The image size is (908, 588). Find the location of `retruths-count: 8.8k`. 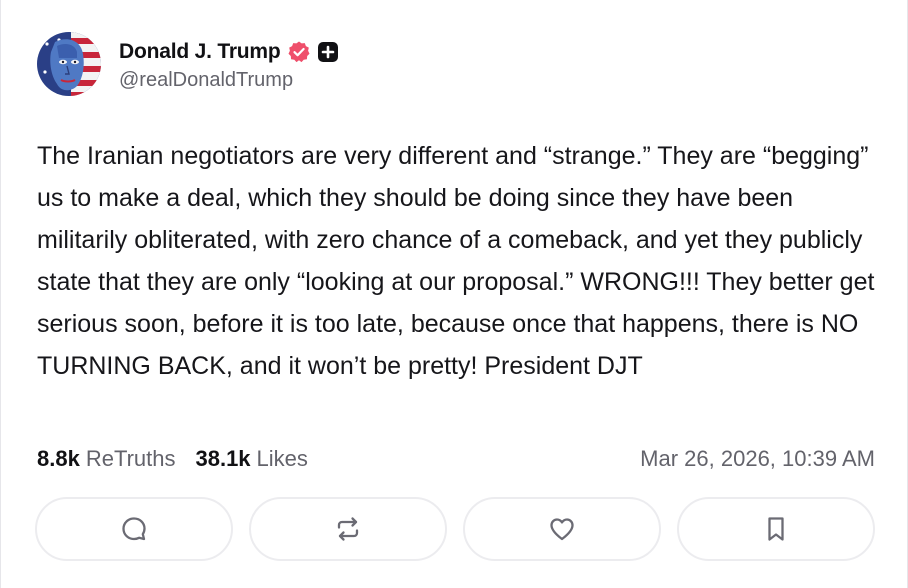

retruths-count: 8.8k is located at coordinates (58, 458).